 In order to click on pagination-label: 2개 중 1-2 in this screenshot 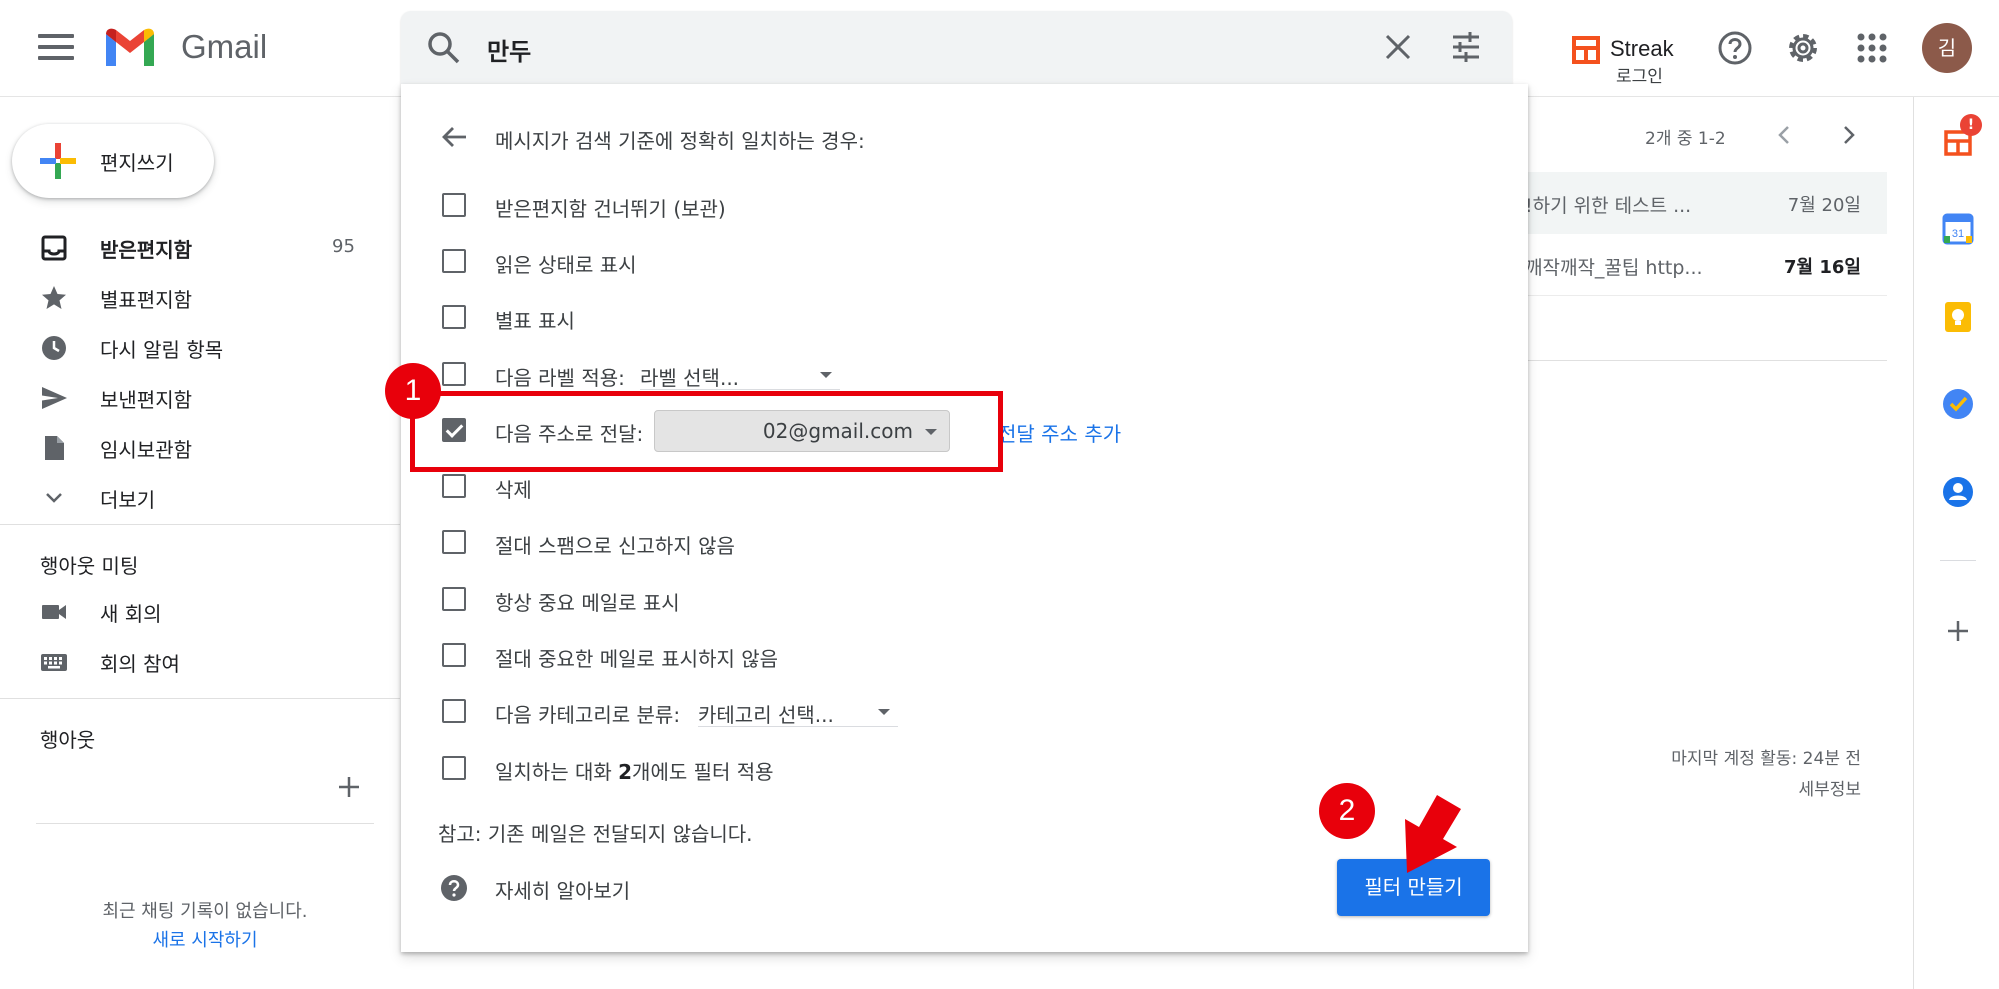, I will do `click(1685, 139)`.